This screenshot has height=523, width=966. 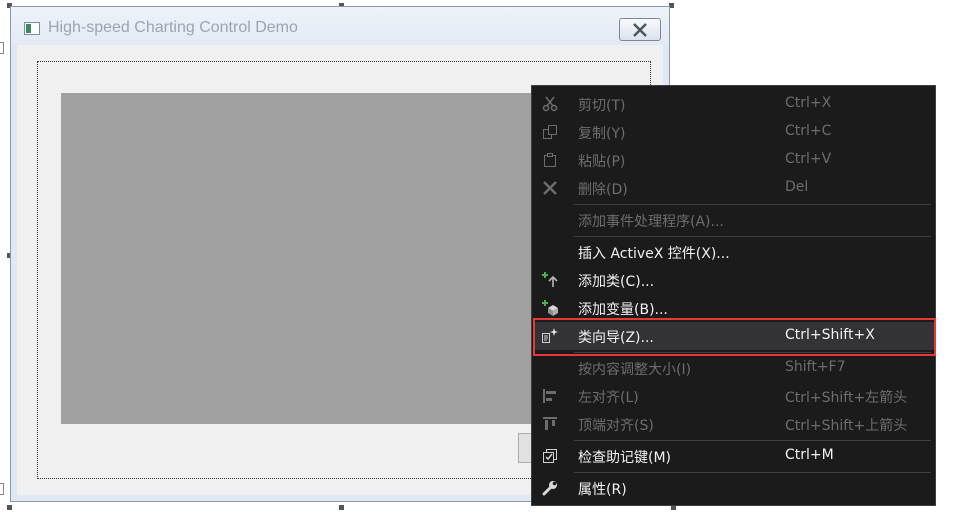 What do you see at coordinates (340, 26) in the screenshot?
I see `dialog-titlebar: High-speed Charting Control Demo` at bounding box center [340, 26].